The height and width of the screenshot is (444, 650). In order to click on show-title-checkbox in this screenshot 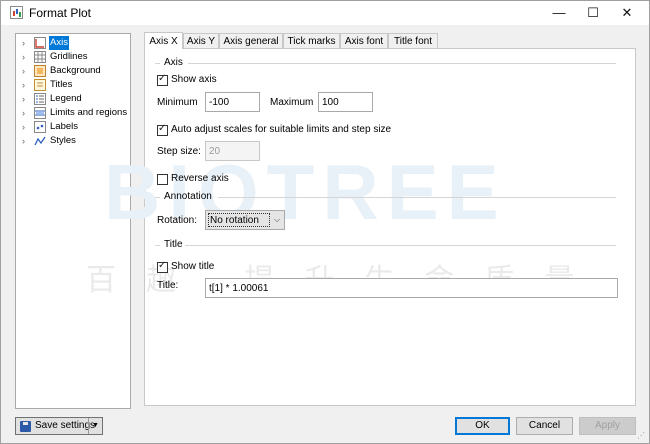, I will do `click(162, 266)`.